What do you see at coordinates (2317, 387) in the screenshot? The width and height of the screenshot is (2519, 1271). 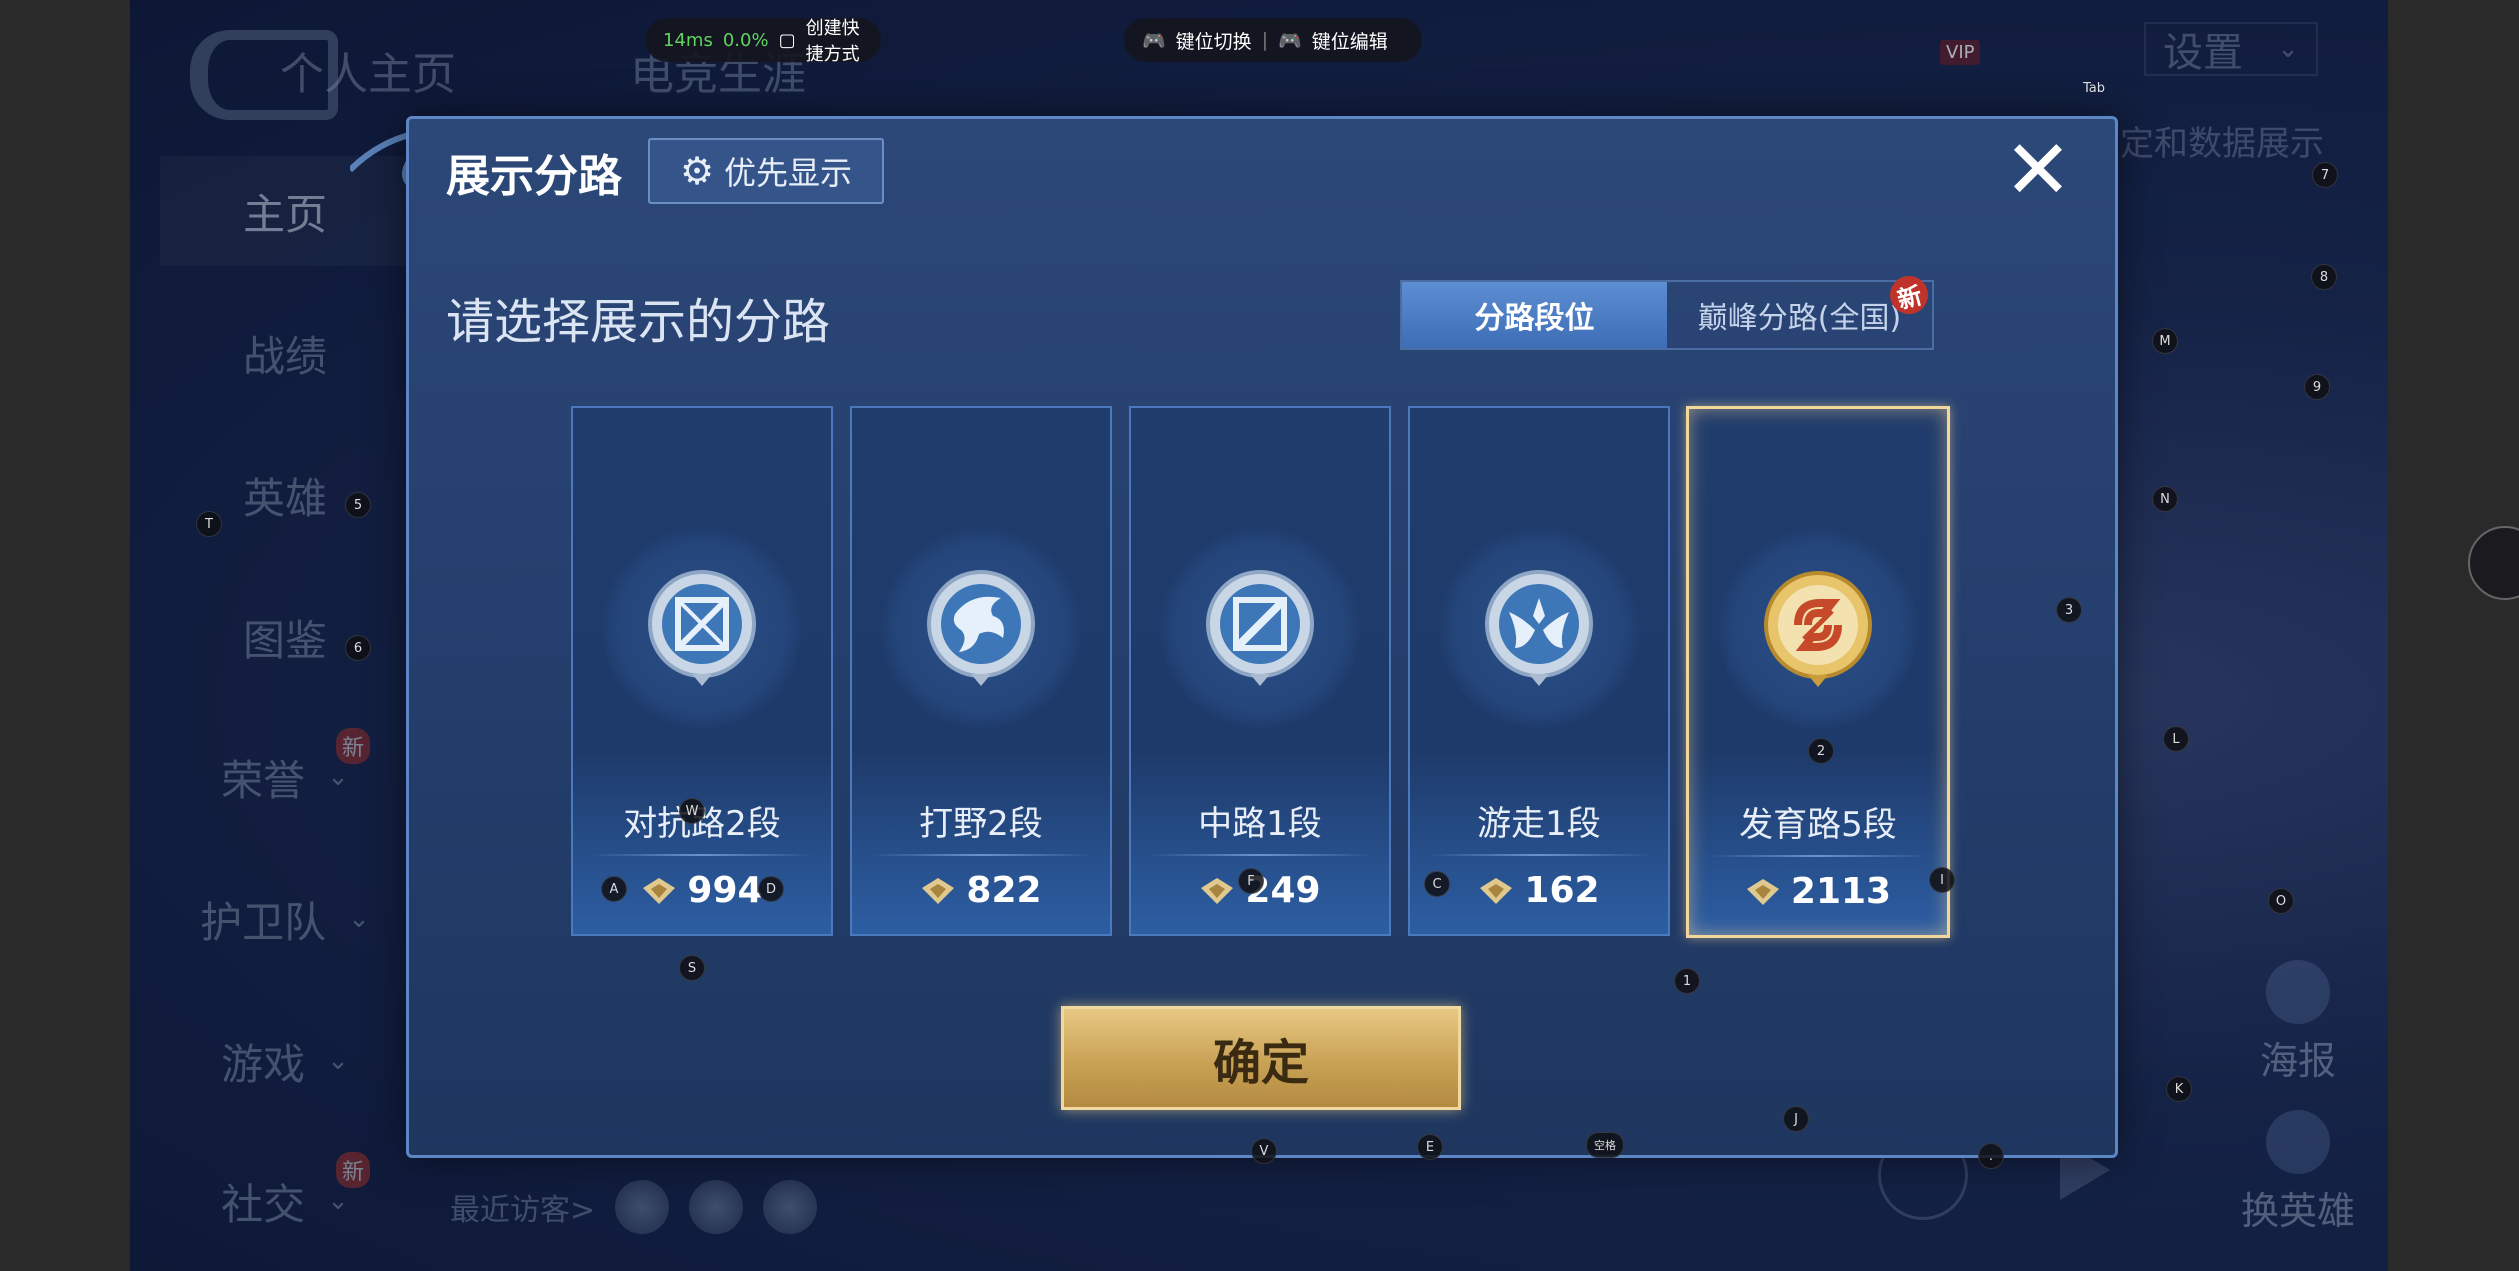 I see `key-hint: 9` at bounding box center [2317, 387].